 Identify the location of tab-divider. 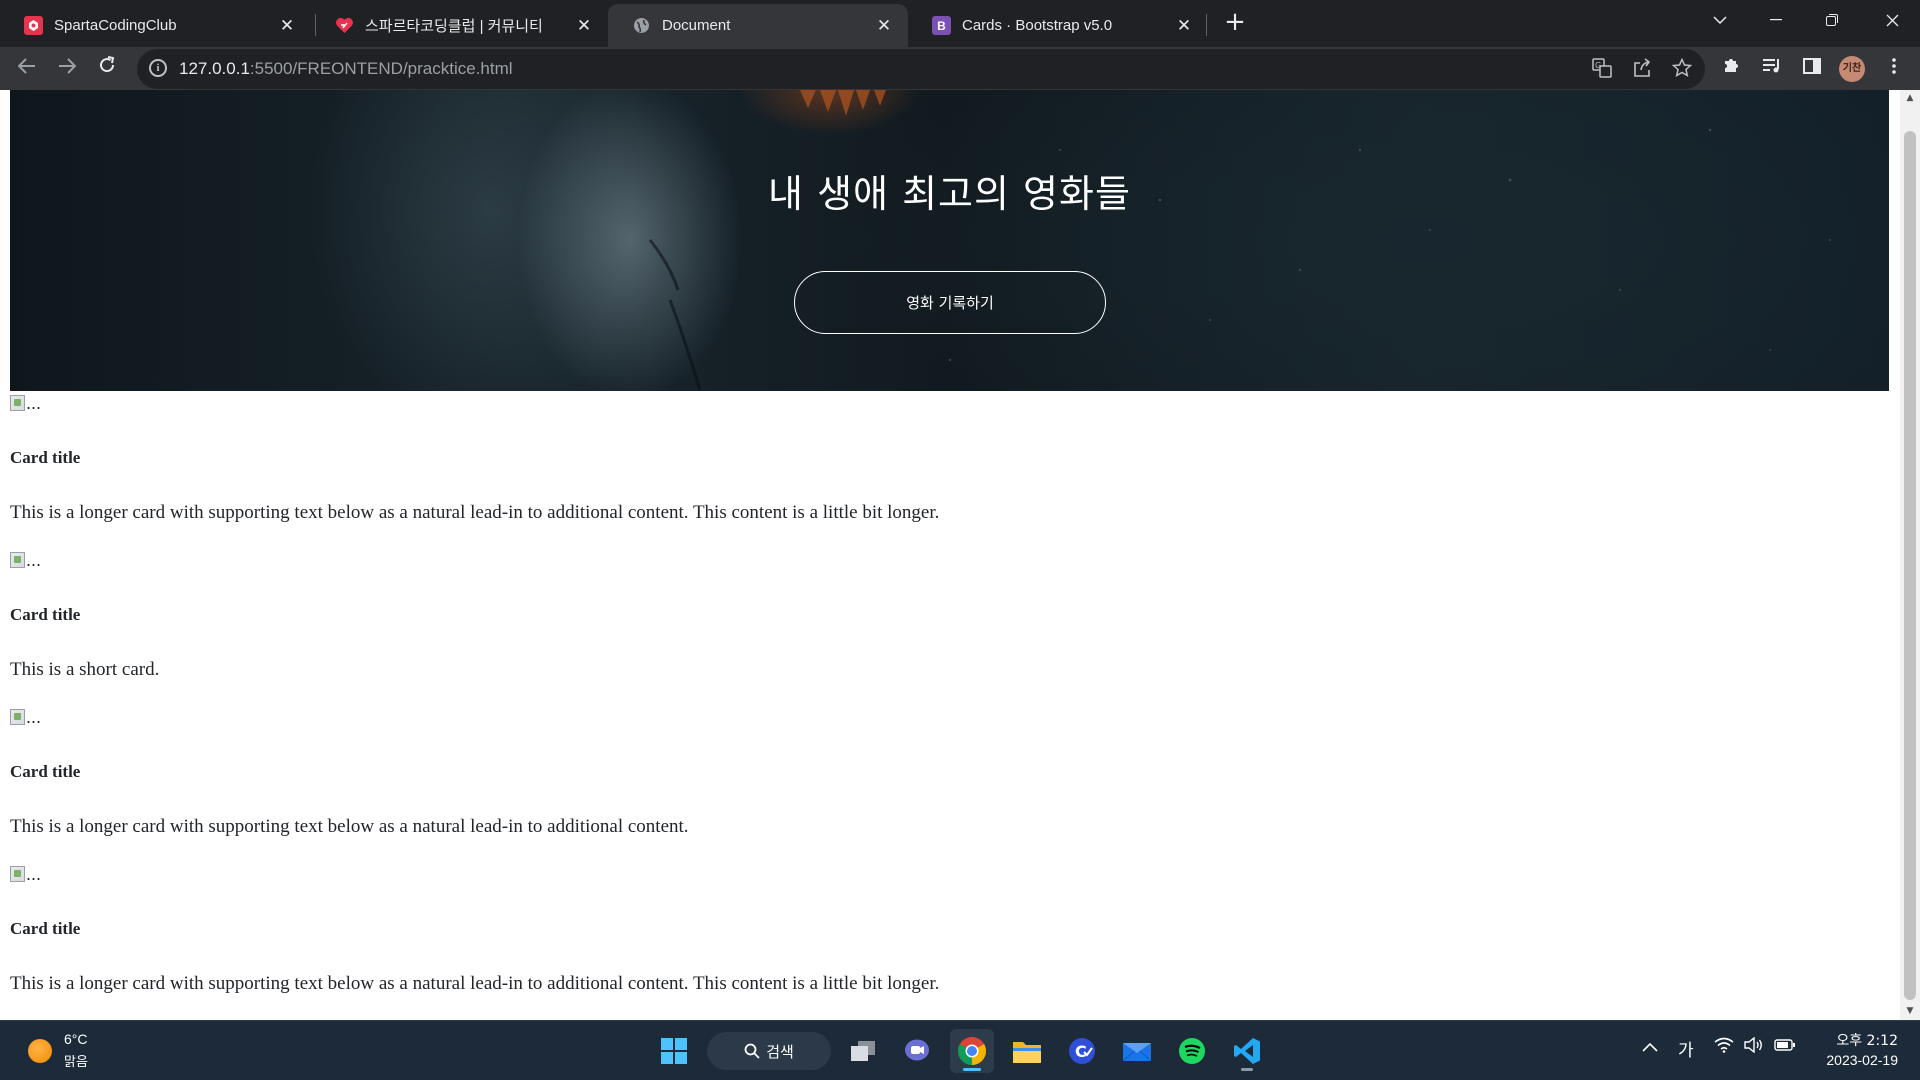
(1206, 25).